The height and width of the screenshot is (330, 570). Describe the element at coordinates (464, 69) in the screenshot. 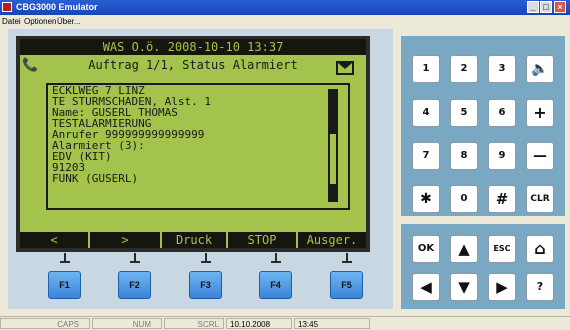

I see `key-2: 2` at that location.